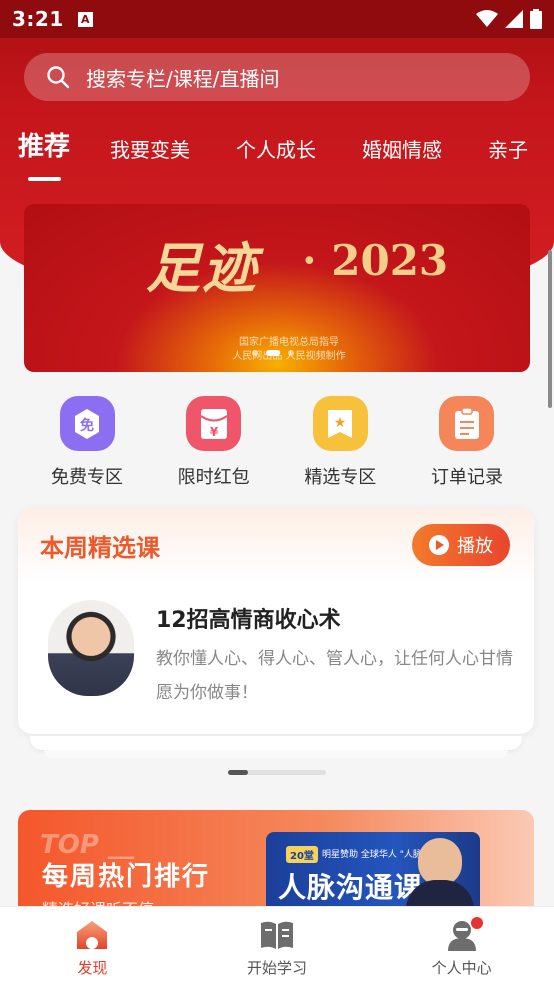 This screenshot has height=984, width=554. What do you see at coordinates (467, 423) in the screenshot?
I see `clipboard-icon` at bounding box center [467, 423].